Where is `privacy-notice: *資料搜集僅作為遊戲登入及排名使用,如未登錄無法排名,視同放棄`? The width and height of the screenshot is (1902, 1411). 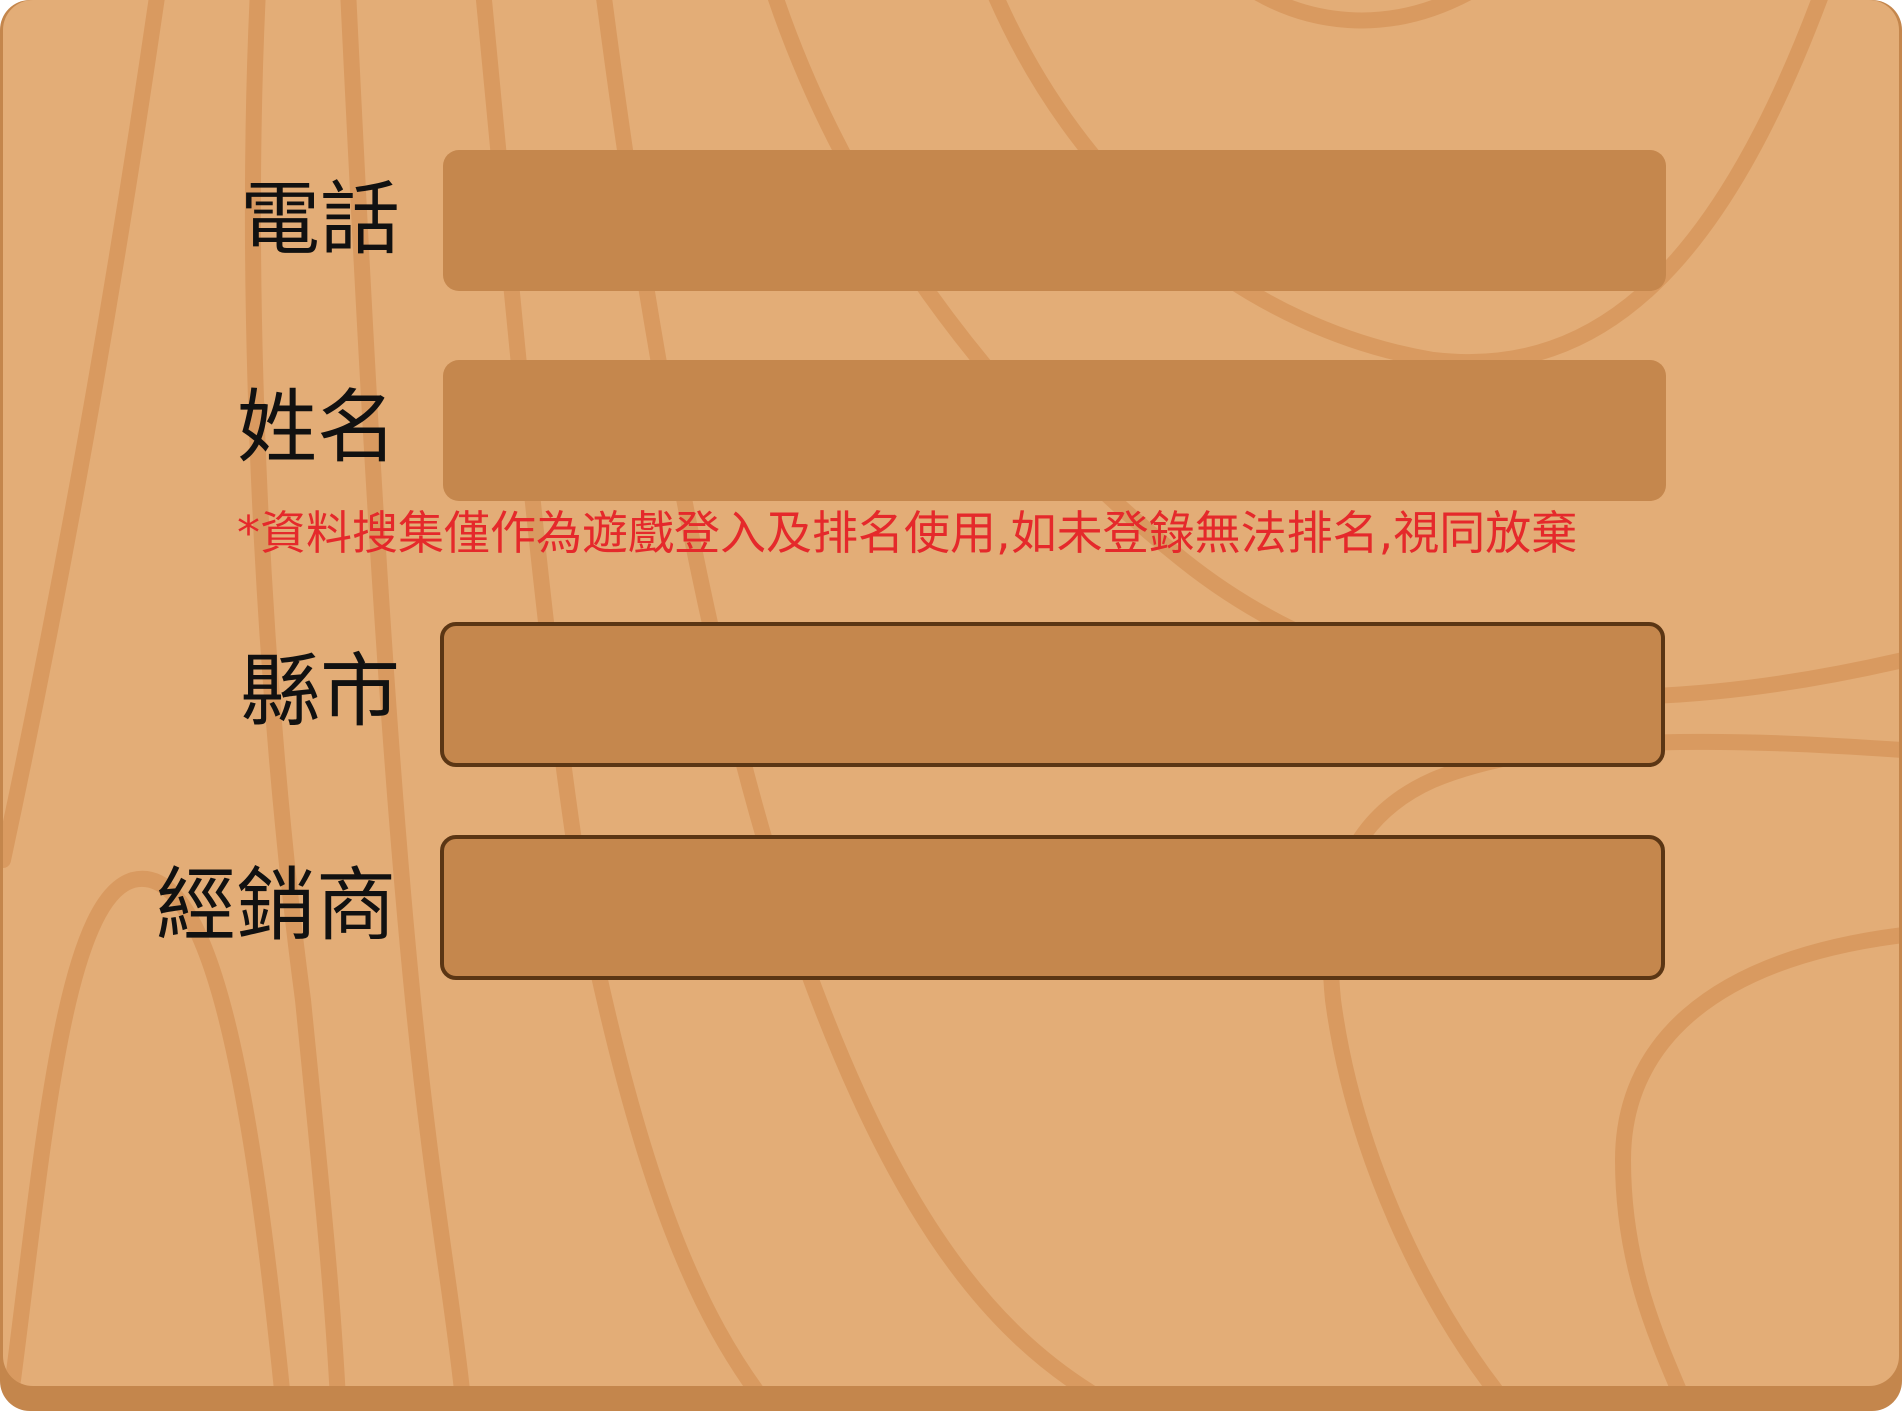
privacy-notice: *資料搜集僅作為遊戲登入及排名使用,如未登錄無法排名,視同放棄 is located at coordinates (907, 533).